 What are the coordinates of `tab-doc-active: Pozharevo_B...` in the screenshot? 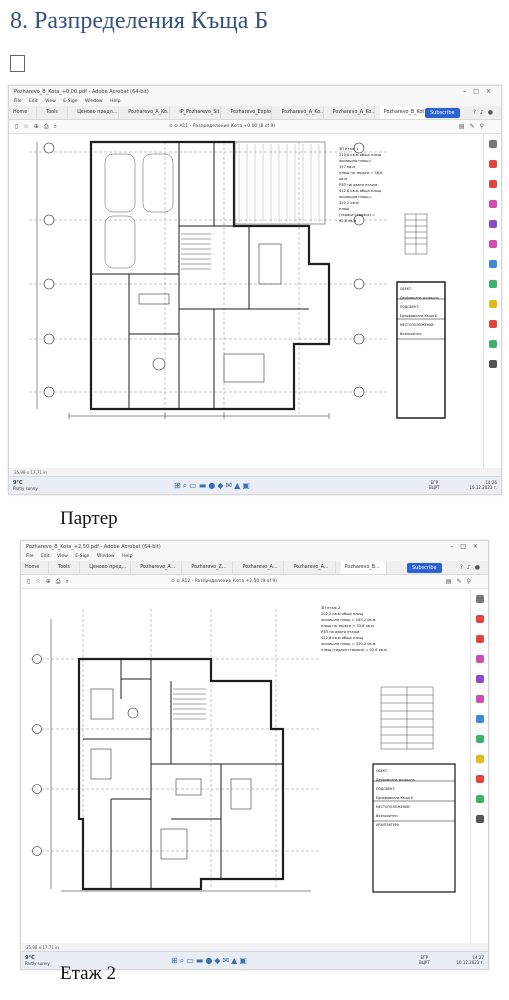 It's located at (363, 567).